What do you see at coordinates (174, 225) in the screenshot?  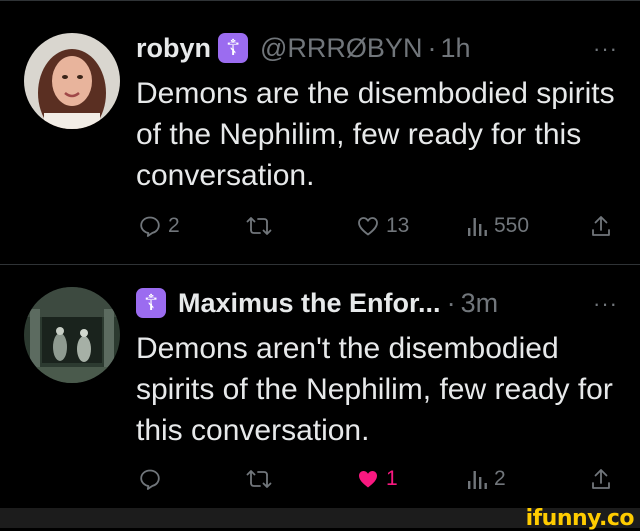 I see `reply-count: 2` at bounding box center [174, 225].